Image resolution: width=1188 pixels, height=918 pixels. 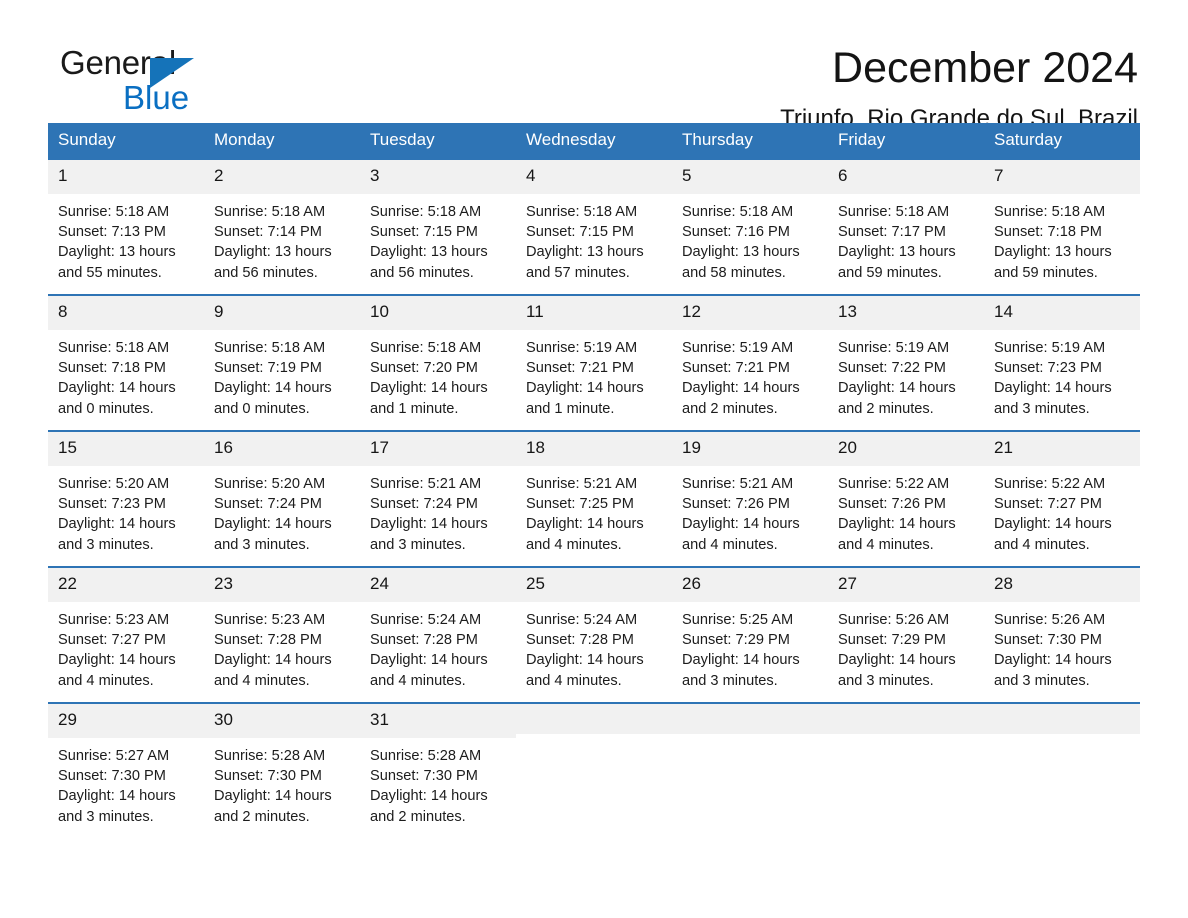 What do you see at coordinates (750, 313) in the screenshot?
I see `day-number: 12` at bounding box center [750, 313].